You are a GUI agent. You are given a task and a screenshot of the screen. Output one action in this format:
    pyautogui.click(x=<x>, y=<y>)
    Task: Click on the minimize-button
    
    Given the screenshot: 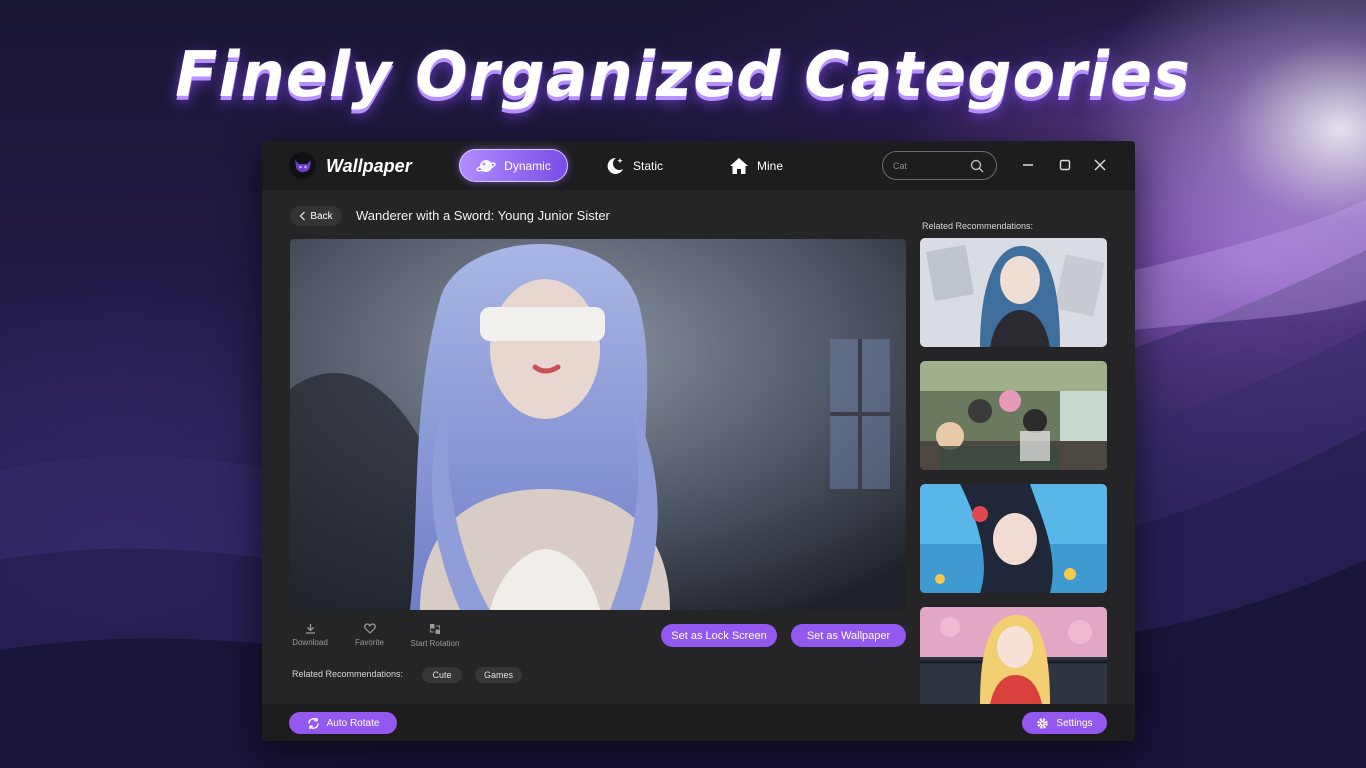 What is the action you would take?
    pyautogui.click(x=1028, y=165)
    